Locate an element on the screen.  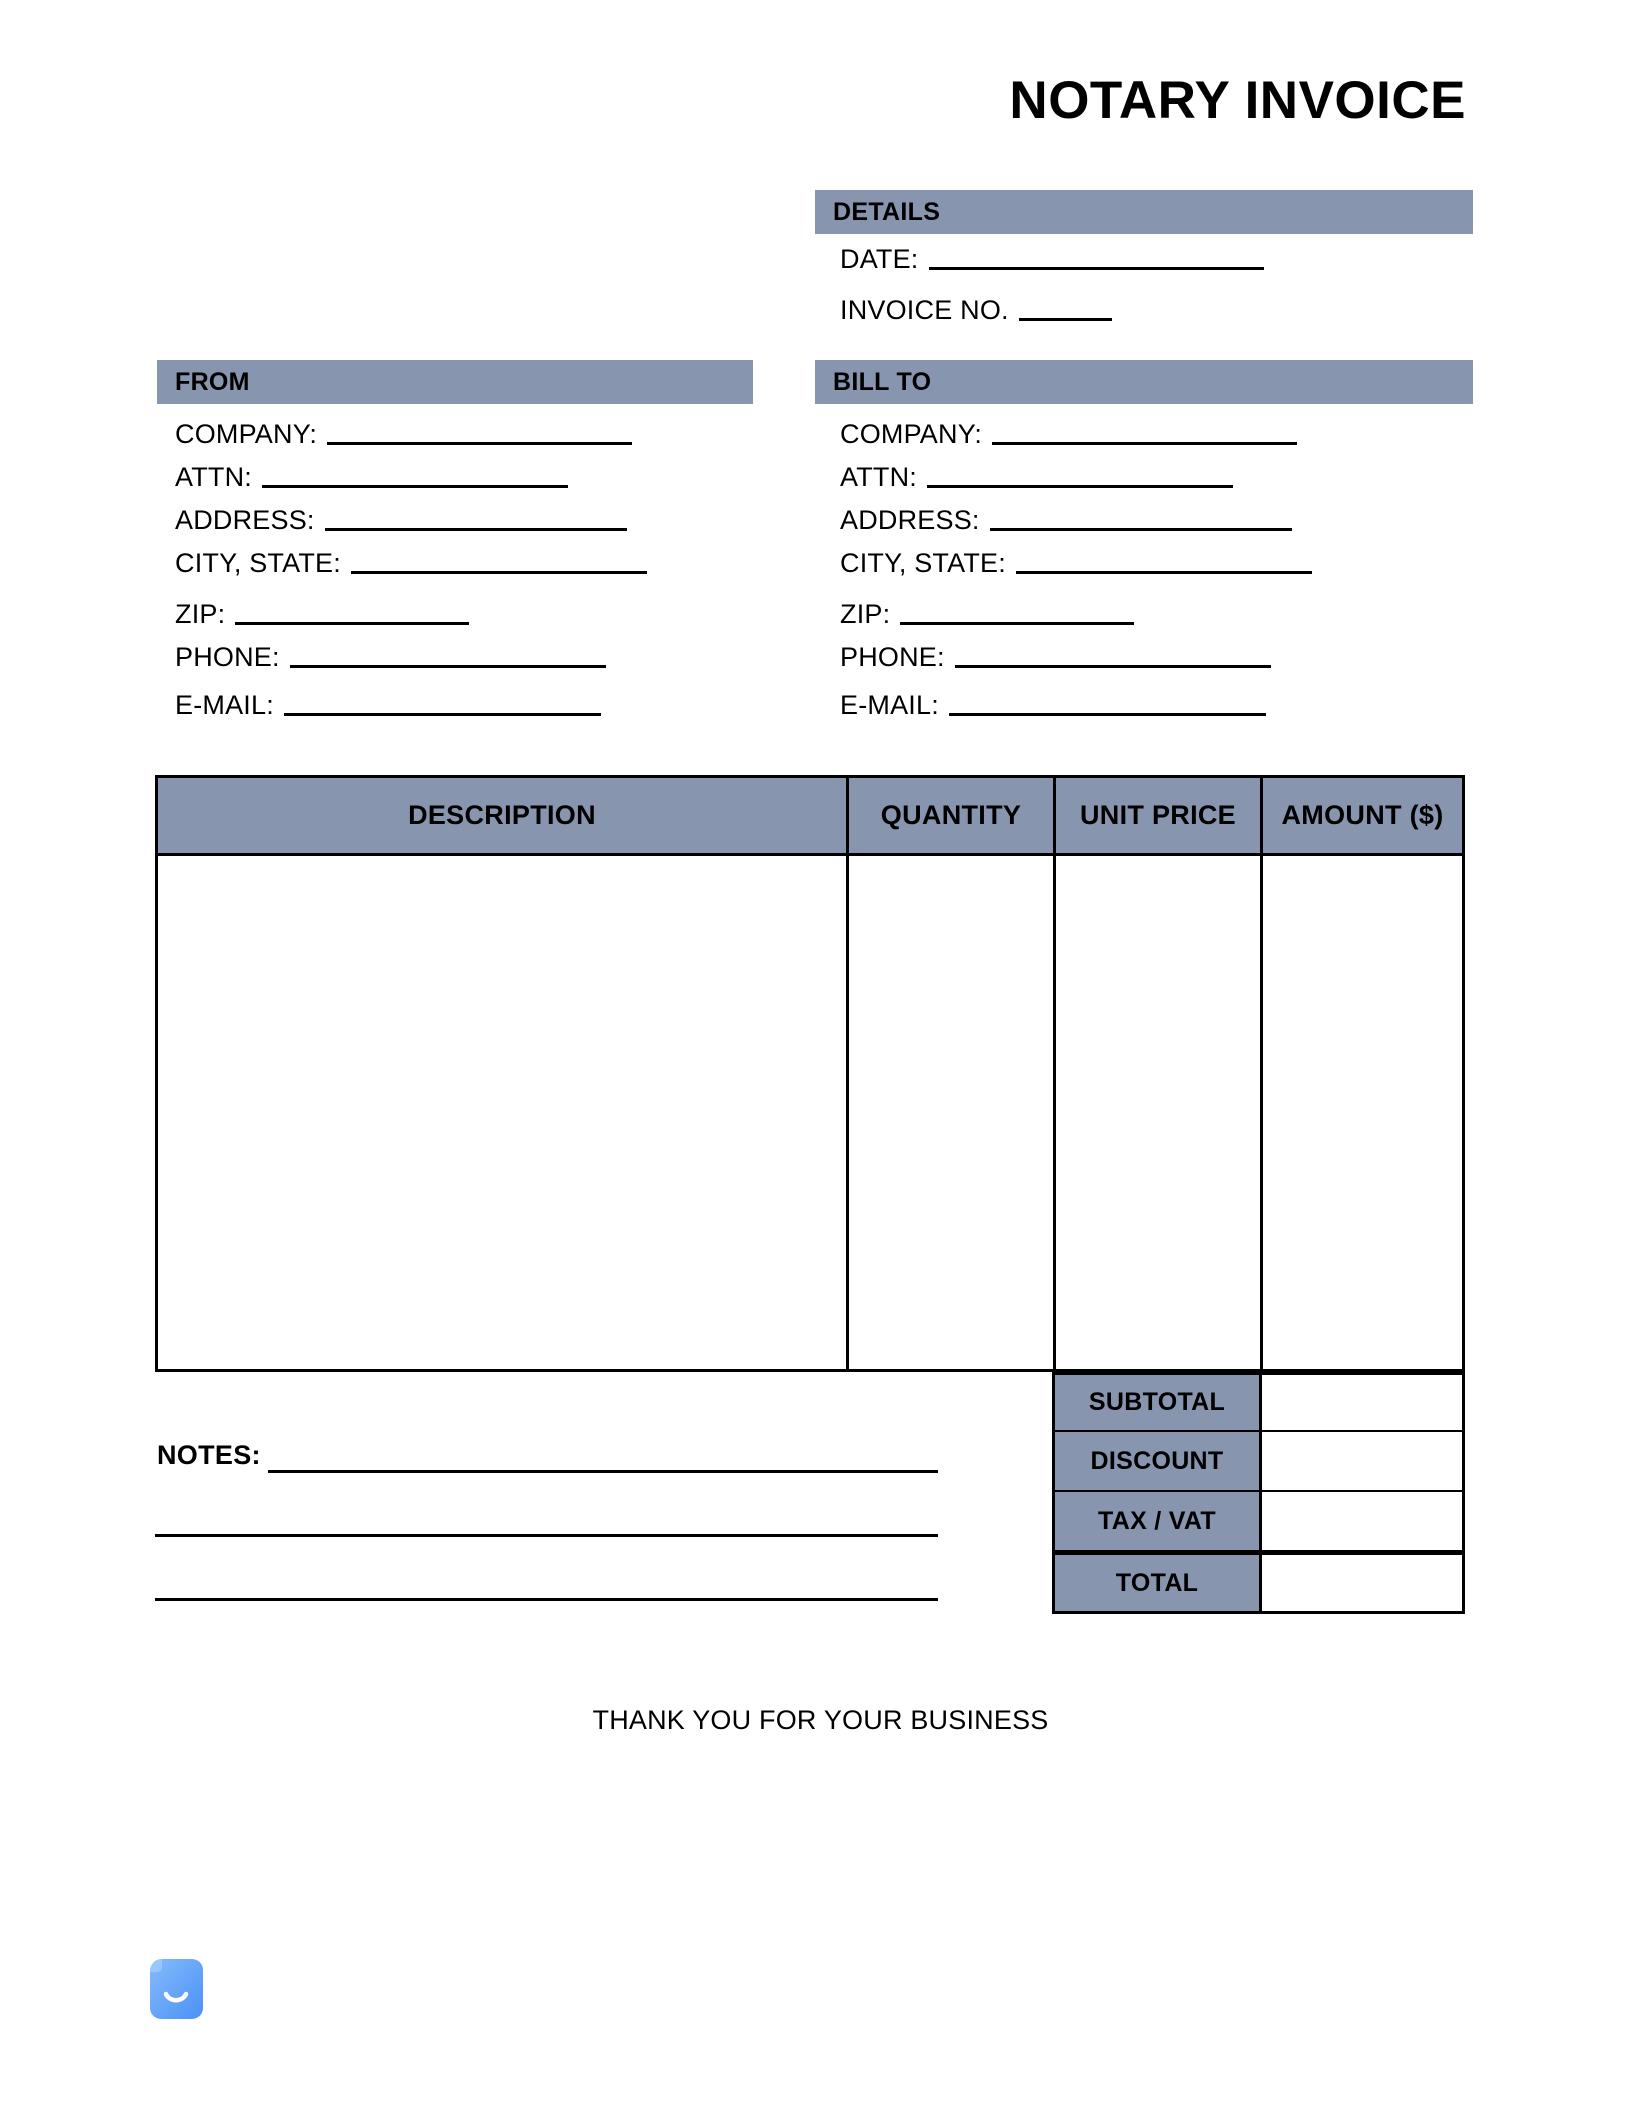
column-header-amount: AMOUNT ($) is located at coordinates (1361, 815).